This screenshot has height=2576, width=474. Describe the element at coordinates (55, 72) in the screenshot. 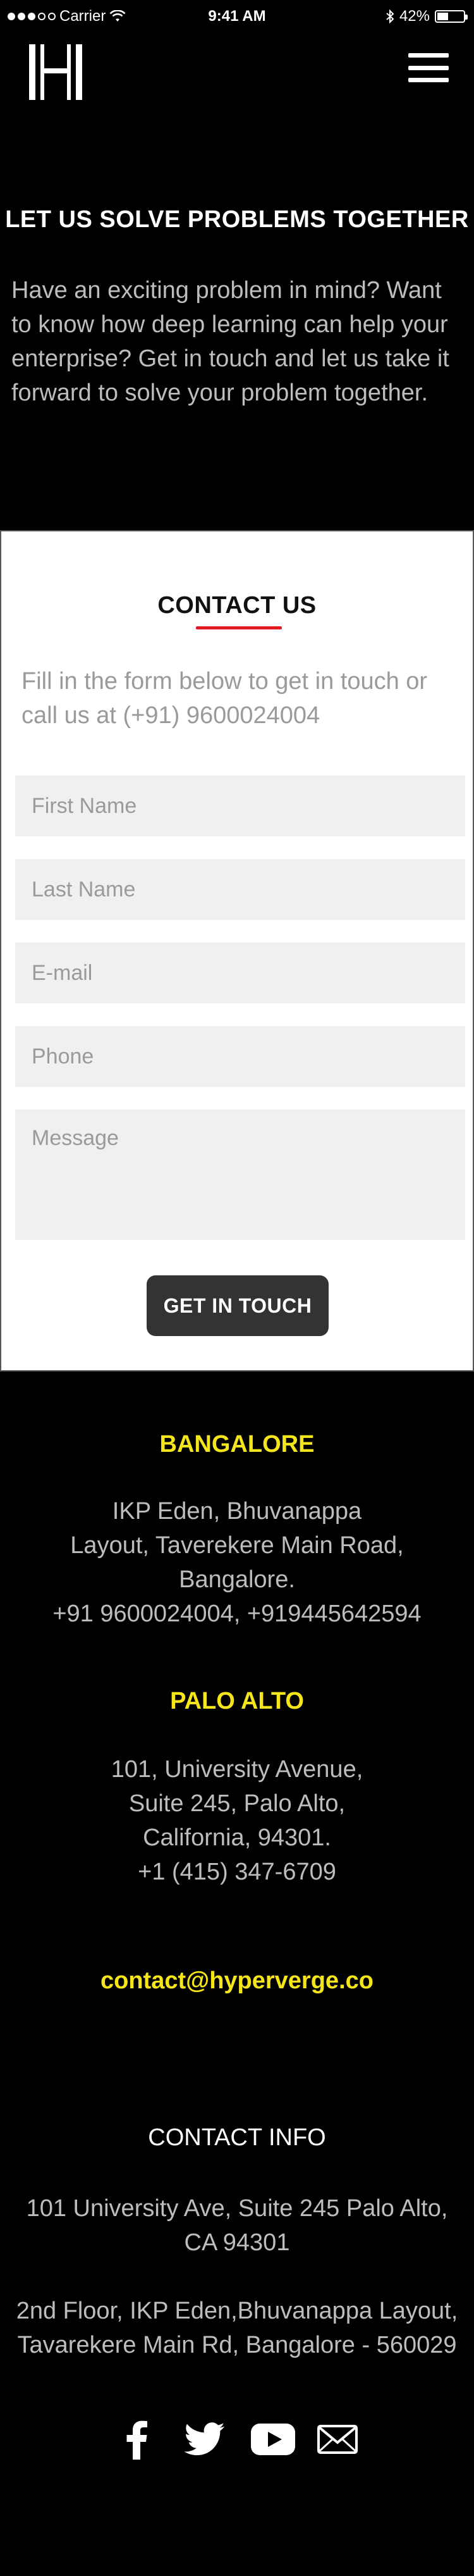

I see `hyperverge-logo-icon` at that location.